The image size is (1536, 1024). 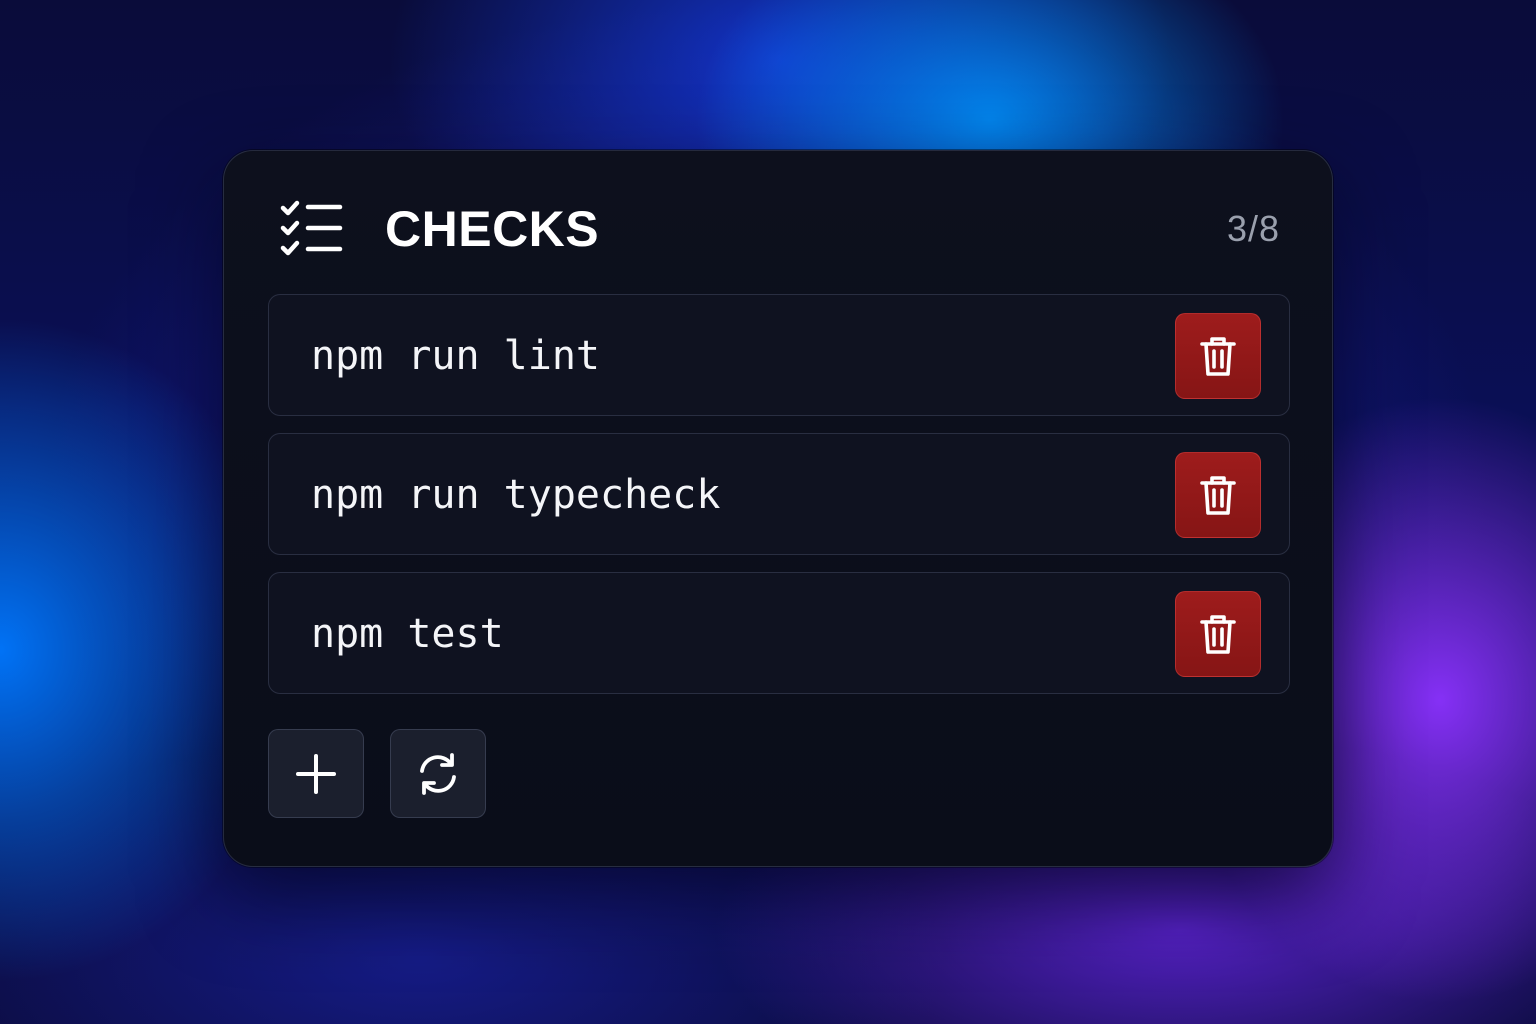 I want to click on add-check-button, so click(x=316, y=773).